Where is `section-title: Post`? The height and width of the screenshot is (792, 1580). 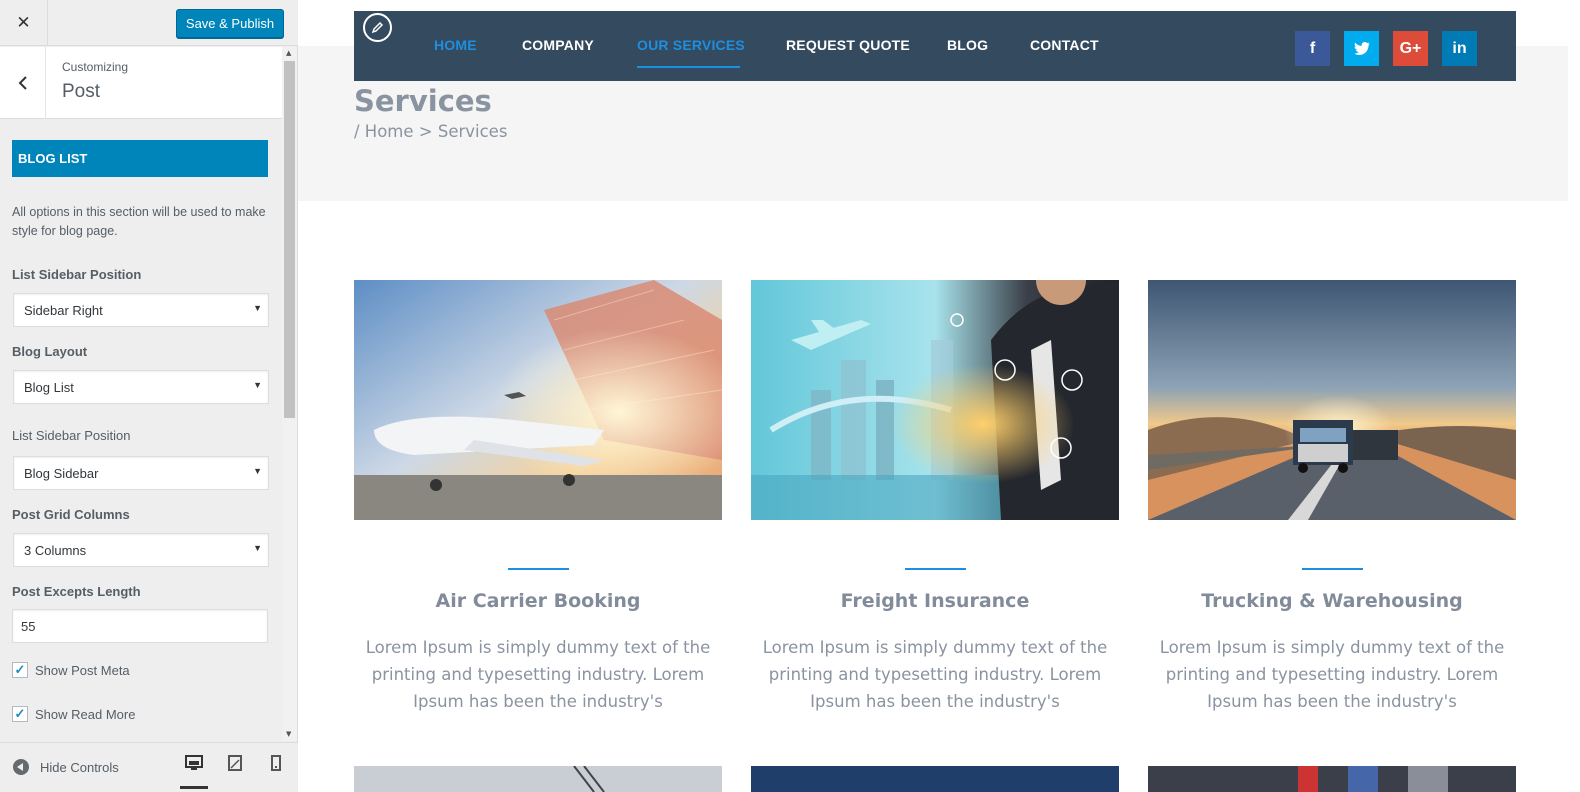 section-title: Post is located at coordinates (81, 91).